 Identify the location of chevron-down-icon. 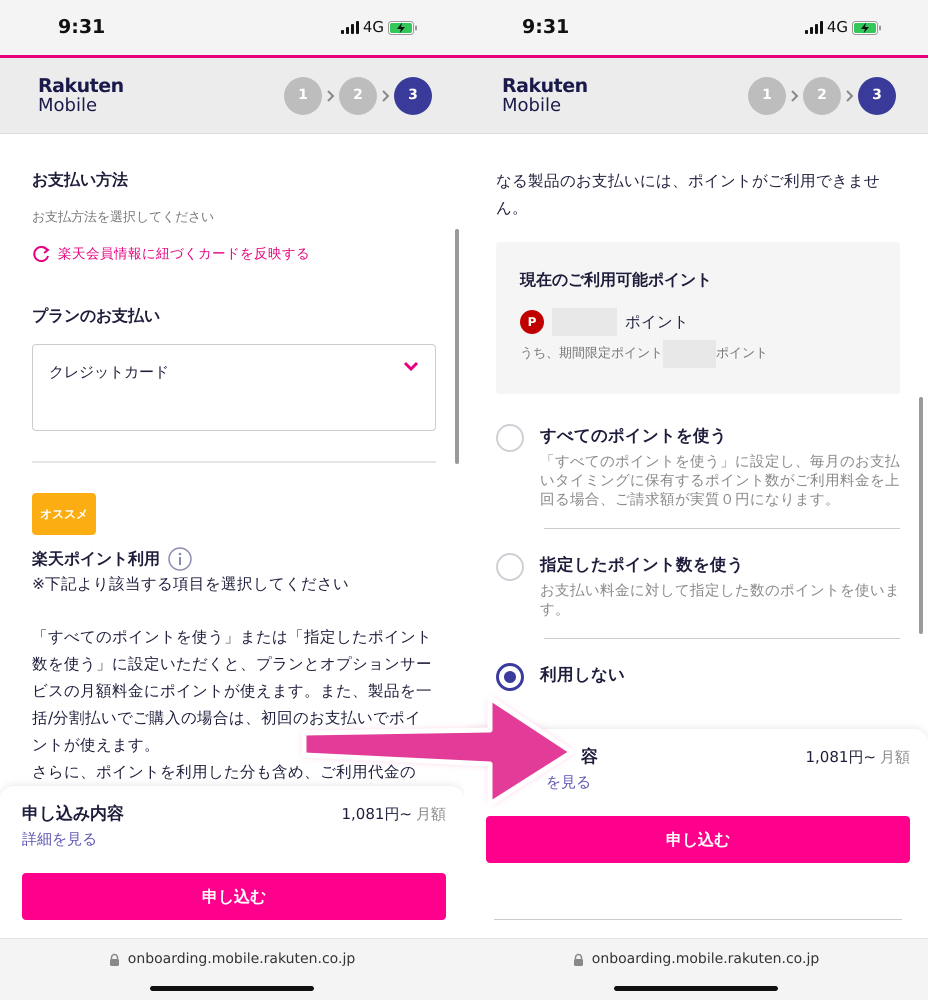
(411, 366).